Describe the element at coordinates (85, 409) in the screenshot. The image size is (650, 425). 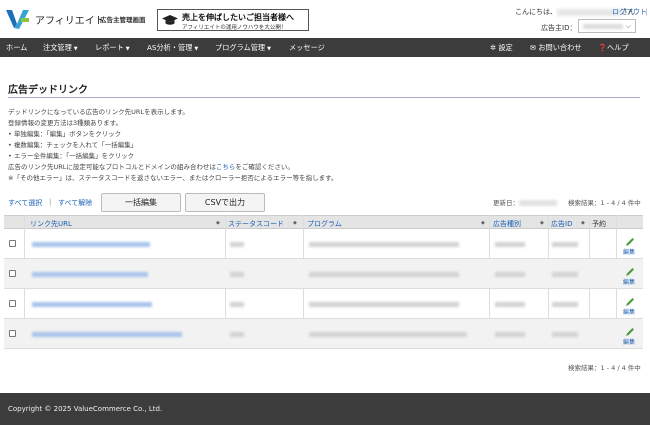
I see `copyright: Copyright © 2025 ValueCommerce Co., Ltd.` at that location.